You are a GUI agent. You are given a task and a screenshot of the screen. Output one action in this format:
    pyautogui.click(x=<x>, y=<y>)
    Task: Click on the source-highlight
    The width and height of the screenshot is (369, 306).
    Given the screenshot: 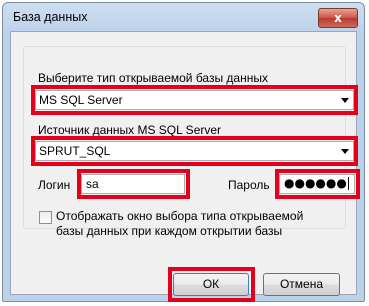 What is the action you would take?
    pyautogui.click(x=194, y=151)
    